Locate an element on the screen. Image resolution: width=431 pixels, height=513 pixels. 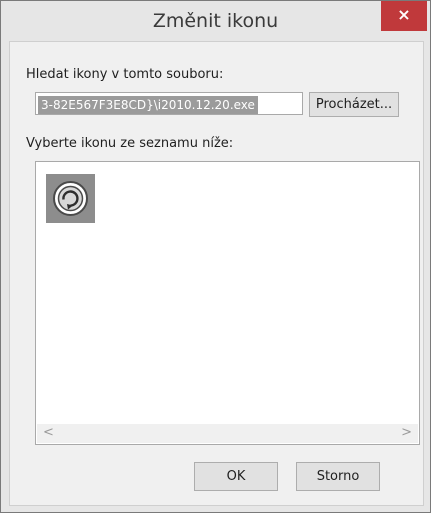
close-icon: × is located at coordinates (404, 14).